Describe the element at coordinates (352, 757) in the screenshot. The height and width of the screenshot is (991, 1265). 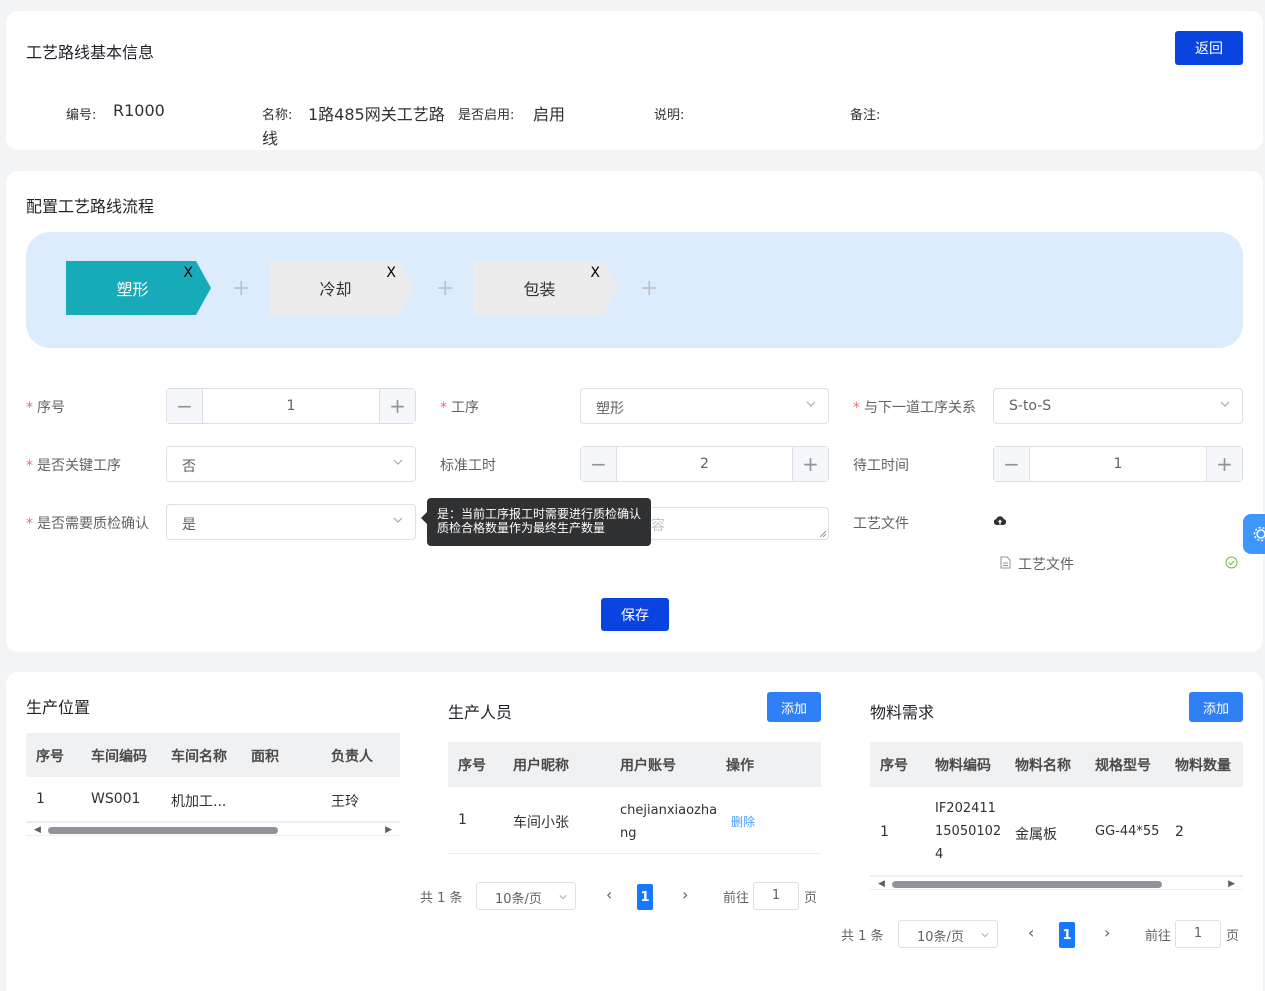
I see `col-header: 负责人` at that location.